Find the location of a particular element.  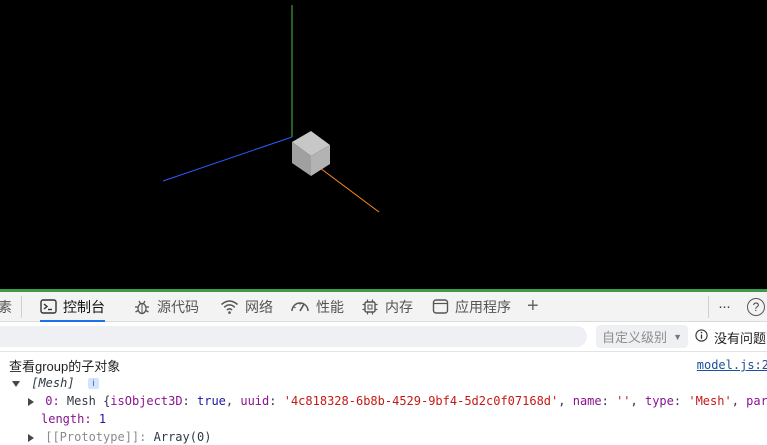

prop-value: '' is located at coordinates (623, 401).